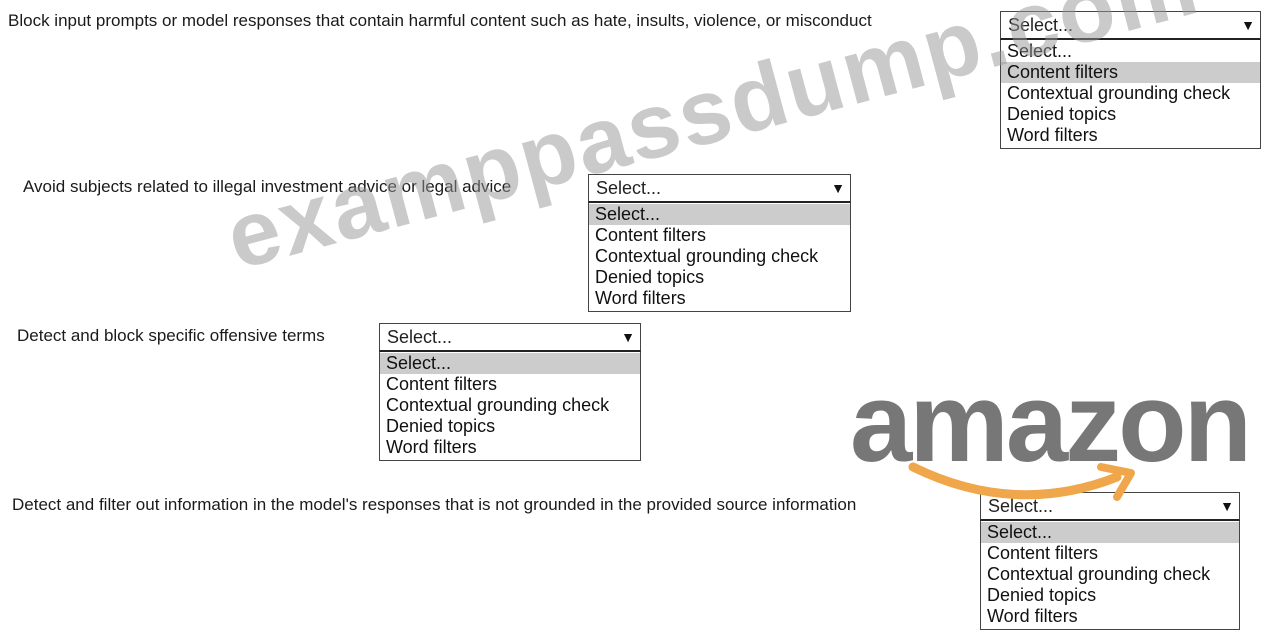  What do you see at coordinates (510, 337) in the screenshot?
I see `question-3-select: Select... ▼` at bounding box center [510, 337].